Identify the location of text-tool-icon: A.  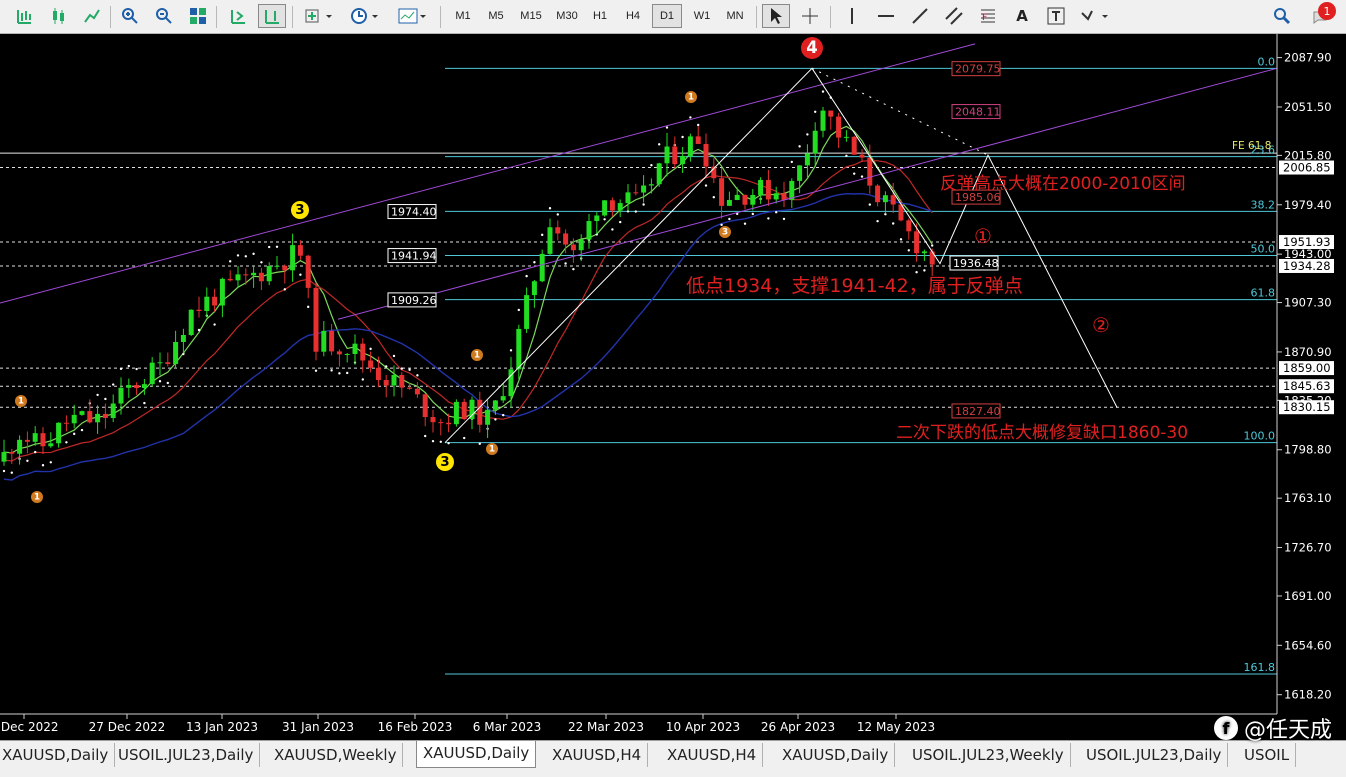
(1022, 16).